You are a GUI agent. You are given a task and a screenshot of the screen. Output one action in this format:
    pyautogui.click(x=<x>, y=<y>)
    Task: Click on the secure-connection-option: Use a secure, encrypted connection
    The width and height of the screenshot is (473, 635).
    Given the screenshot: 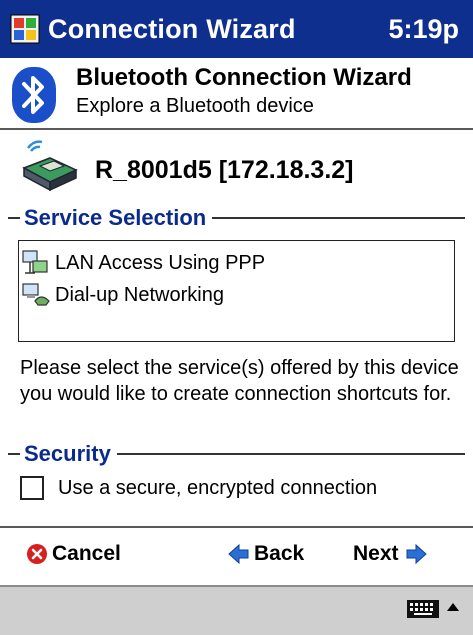 What is the action you would take?
    pyautogui.click(x=198, y=488)
    